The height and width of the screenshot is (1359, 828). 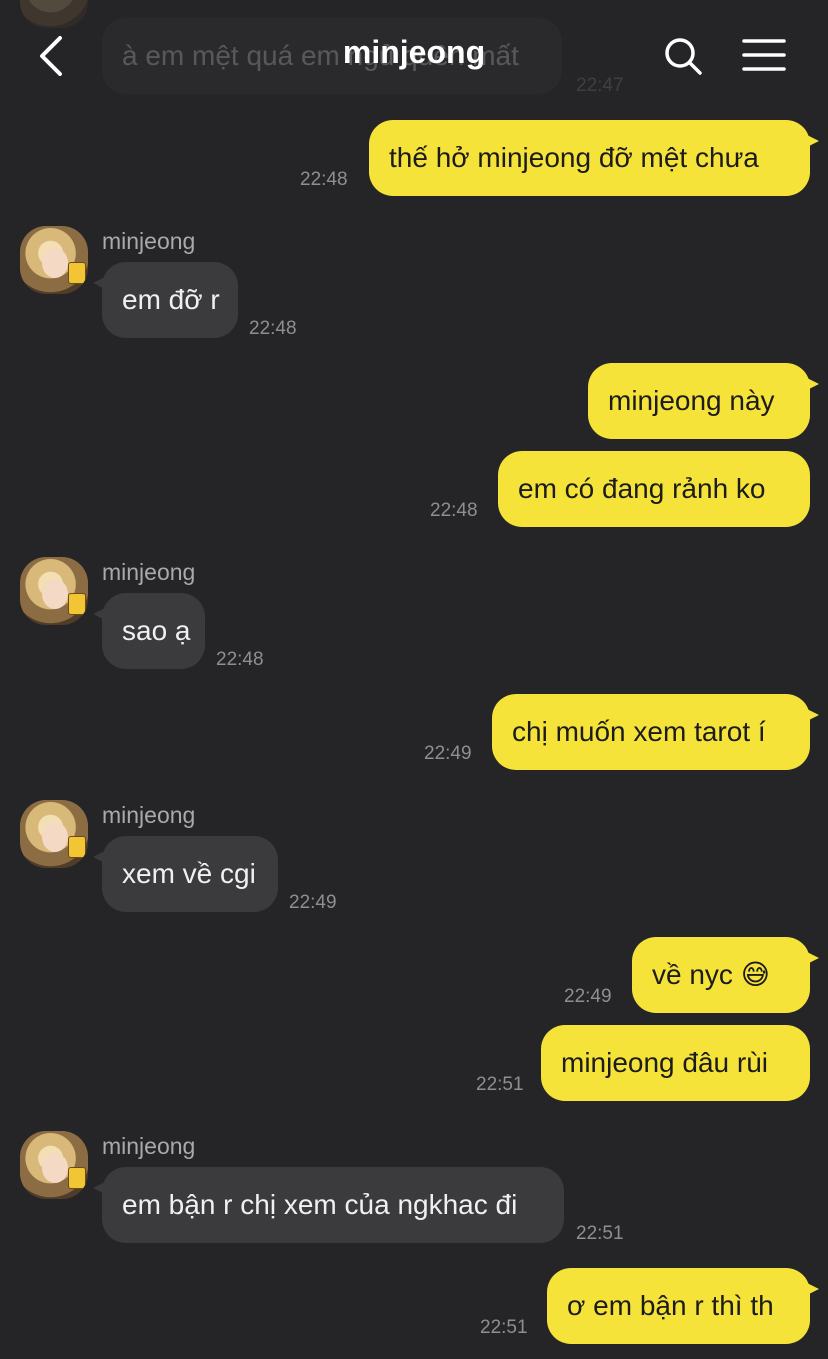 What do you see at coordinates (675, 1063) in the screenshot?
I see `message-bubble-sent: minjeong đâu rùi` at bounding box center [675, 1063].